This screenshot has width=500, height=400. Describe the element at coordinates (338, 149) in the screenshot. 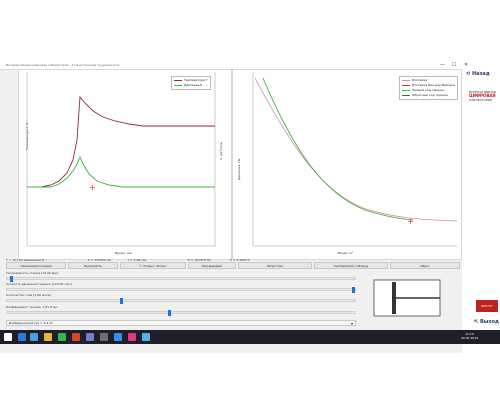

I see `vdw-series` at that location.